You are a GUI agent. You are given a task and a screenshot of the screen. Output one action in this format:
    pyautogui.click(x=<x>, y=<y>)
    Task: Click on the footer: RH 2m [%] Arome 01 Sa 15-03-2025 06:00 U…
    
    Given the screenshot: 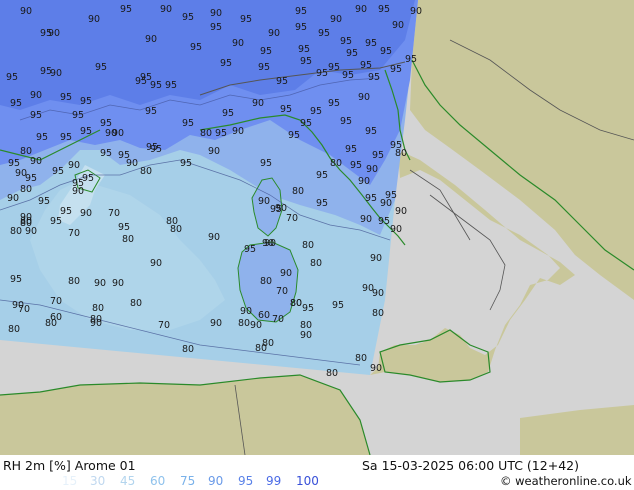 What is the action you would take?
    pyautogui.click(x=317, y=472)
    